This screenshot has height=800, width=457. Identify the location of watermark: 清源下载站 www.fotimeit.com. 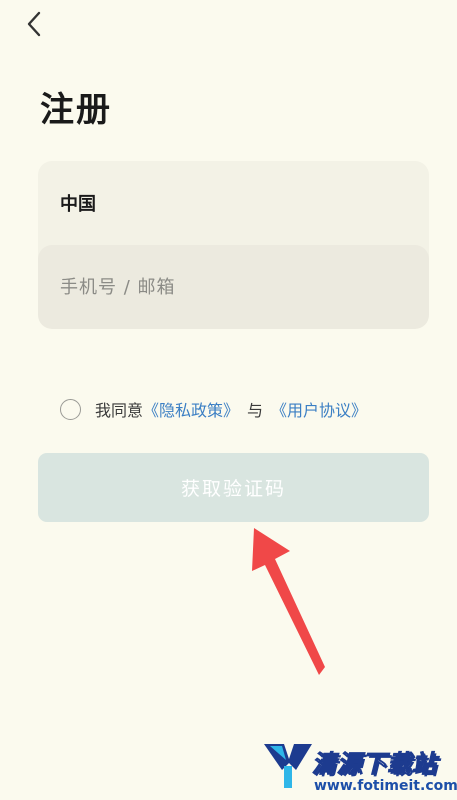
(359, 769).